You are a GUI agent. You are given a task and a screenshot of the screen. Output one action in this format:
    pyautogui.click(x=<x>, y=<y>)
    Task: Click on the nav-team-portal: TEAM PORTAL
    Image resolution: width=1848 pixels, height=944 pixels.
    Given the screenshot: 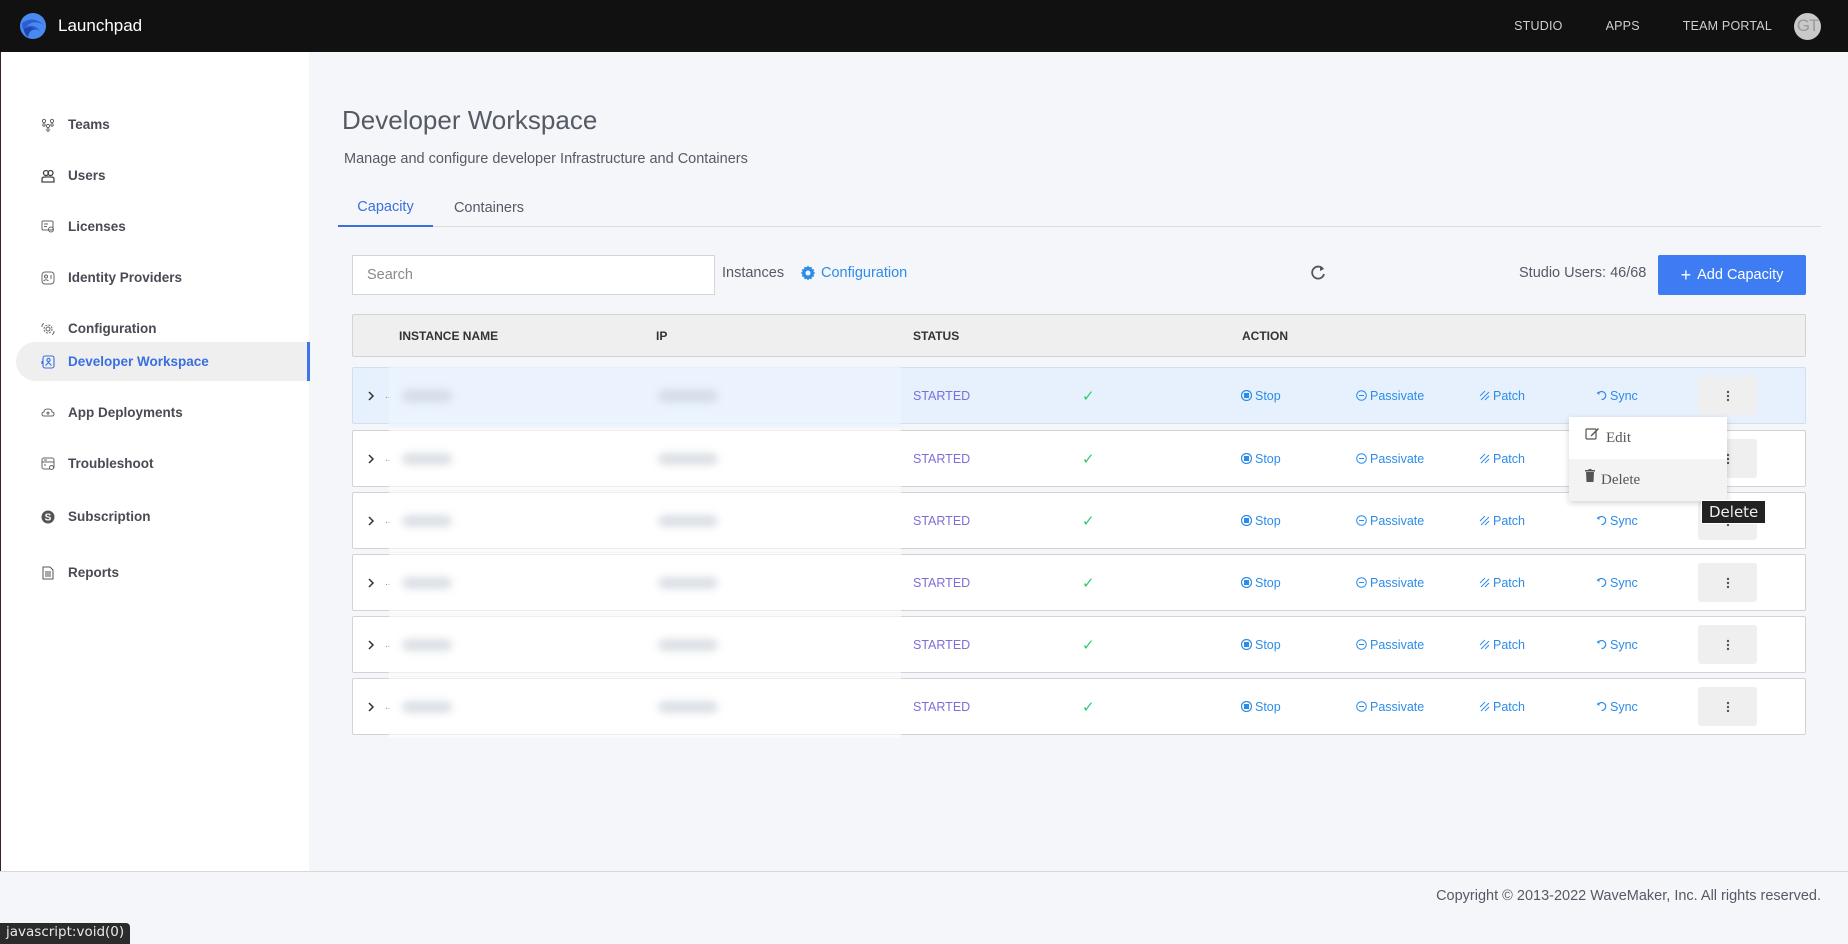 What is the action you would take?
    pyautogui.click(x=1727, y=26)
    